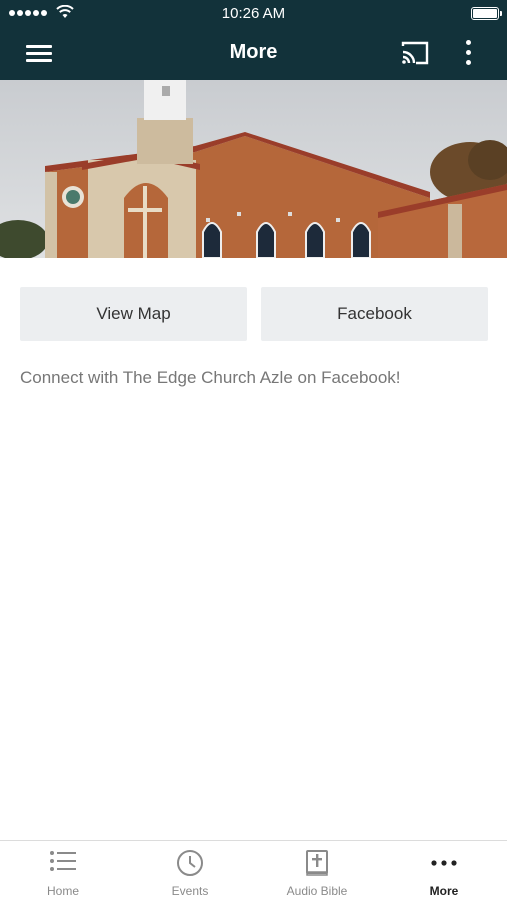  What do you see at coordinates (444, 870) in the screenshot?
I see `tab-more: More` at bounding box center [444, 870].